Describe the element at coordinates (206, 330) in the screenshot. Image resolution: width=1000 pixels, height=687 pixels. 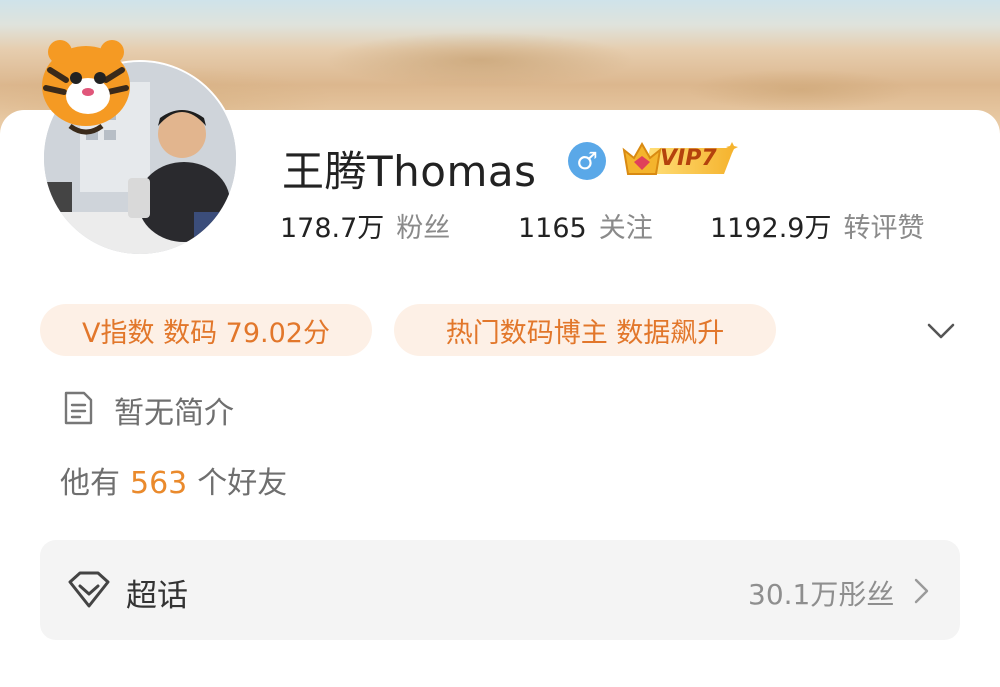
I see `tag-v-index: V指数 数码 79.02分` at that location.